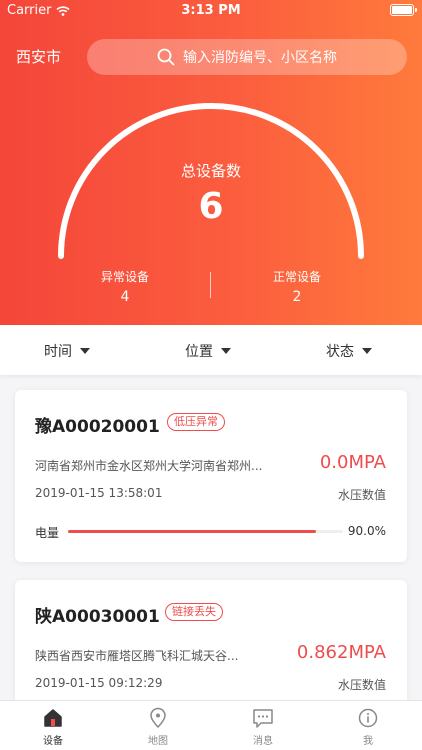 The height and width of the screenshot is (750, 422). What do you see at coordinates (125, 286) in the screenshot?
I see `abnormal-devices-stat: 异常设备 4` at bounding box center [125, 286].